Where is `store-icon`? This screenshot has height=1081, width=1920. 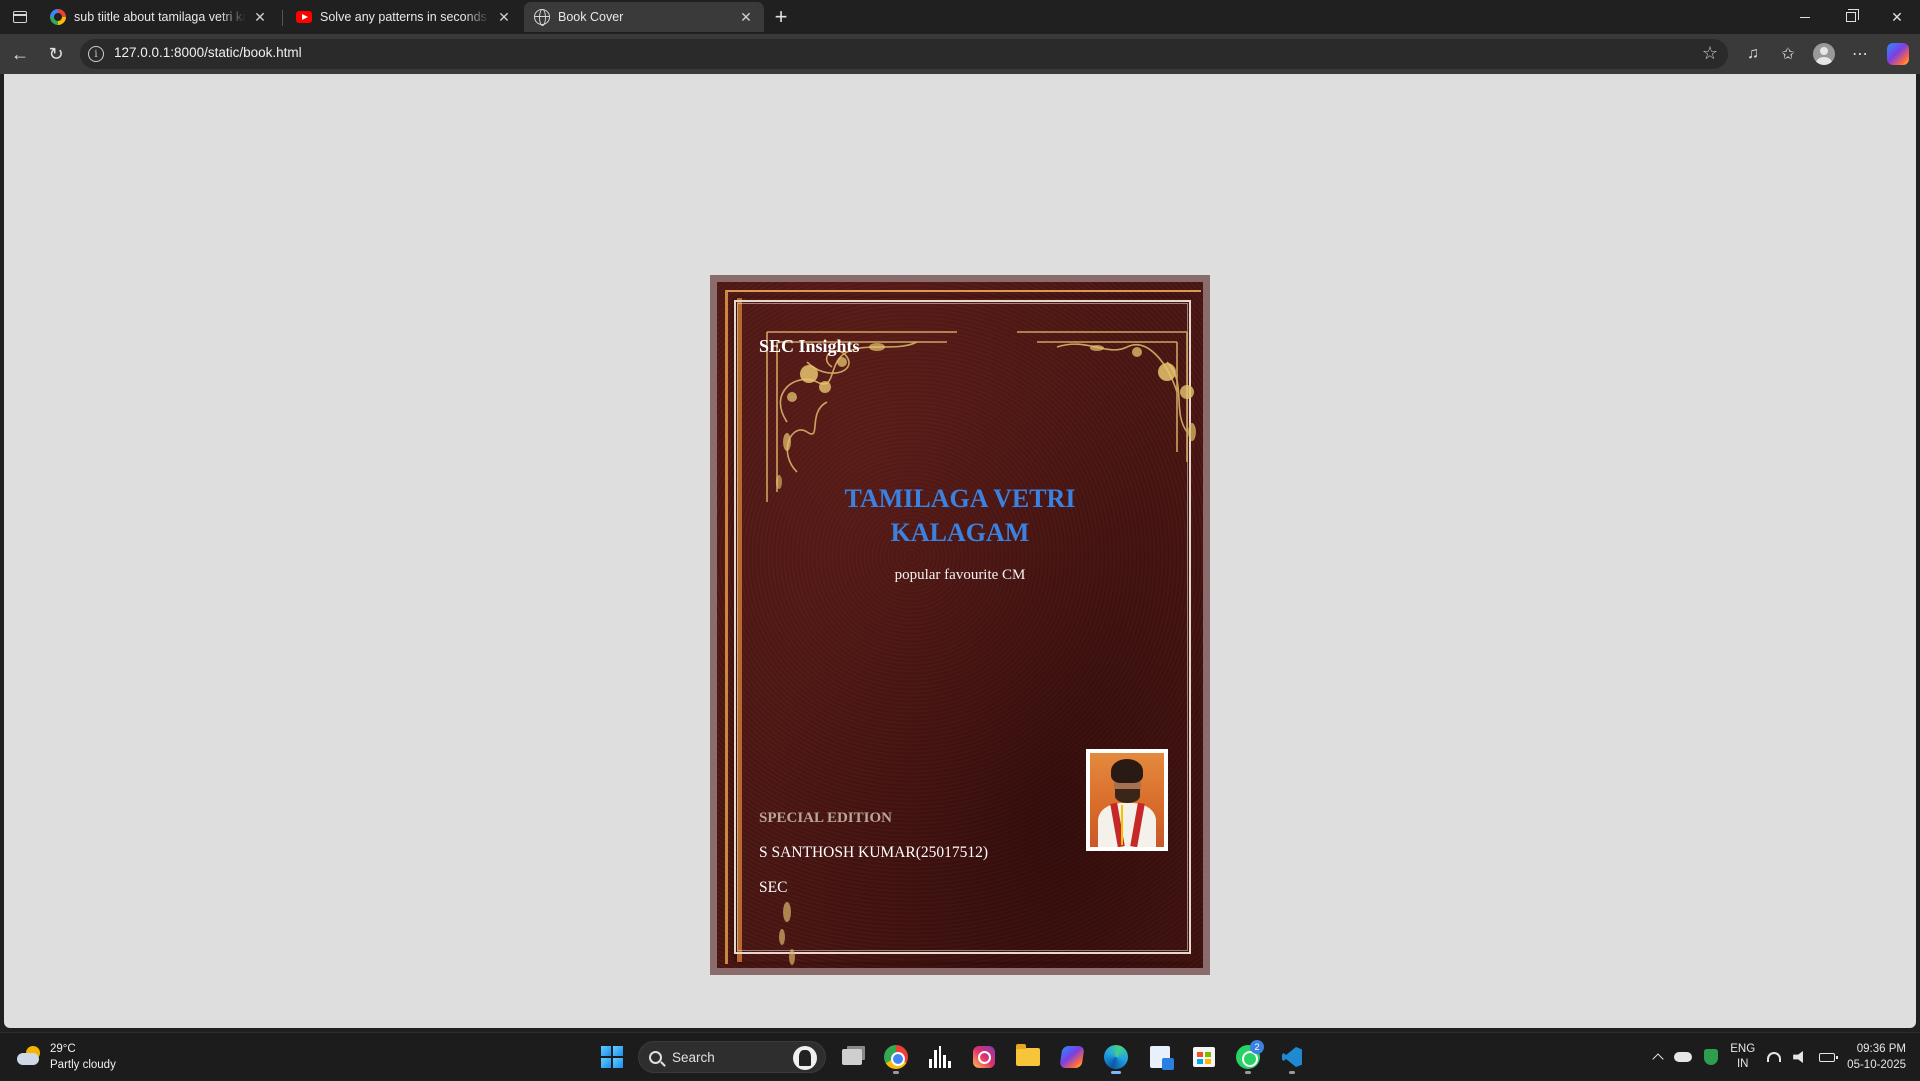
store-icon is located at coordinates (1204, 1057).